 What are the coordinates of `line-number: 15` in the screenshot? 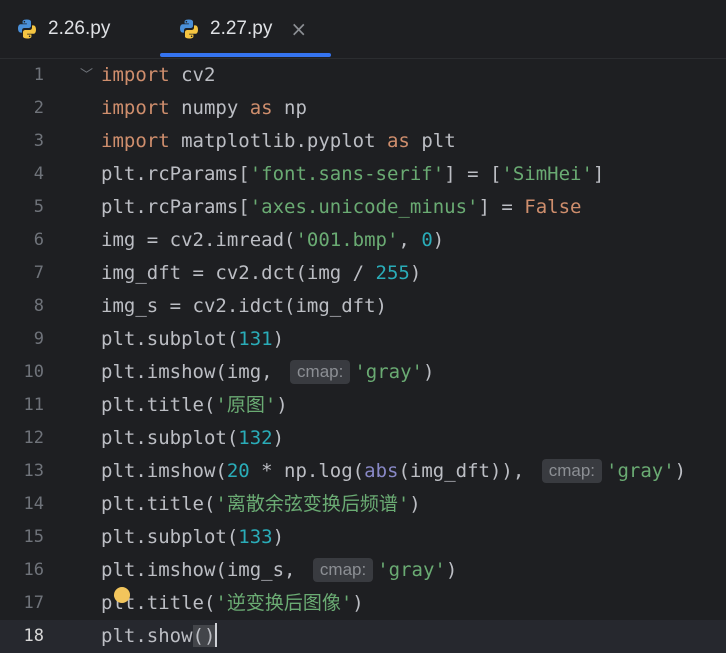 It's located at (33, 537).